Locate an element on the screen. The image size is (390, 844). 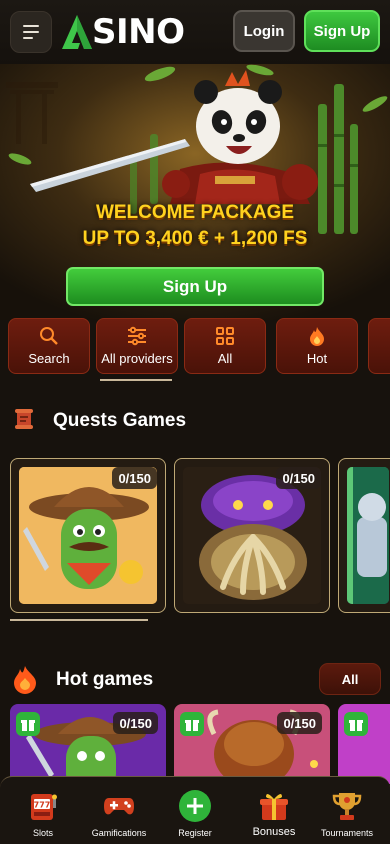
nav-label: Bonuses is located at coordinates (274, 832).